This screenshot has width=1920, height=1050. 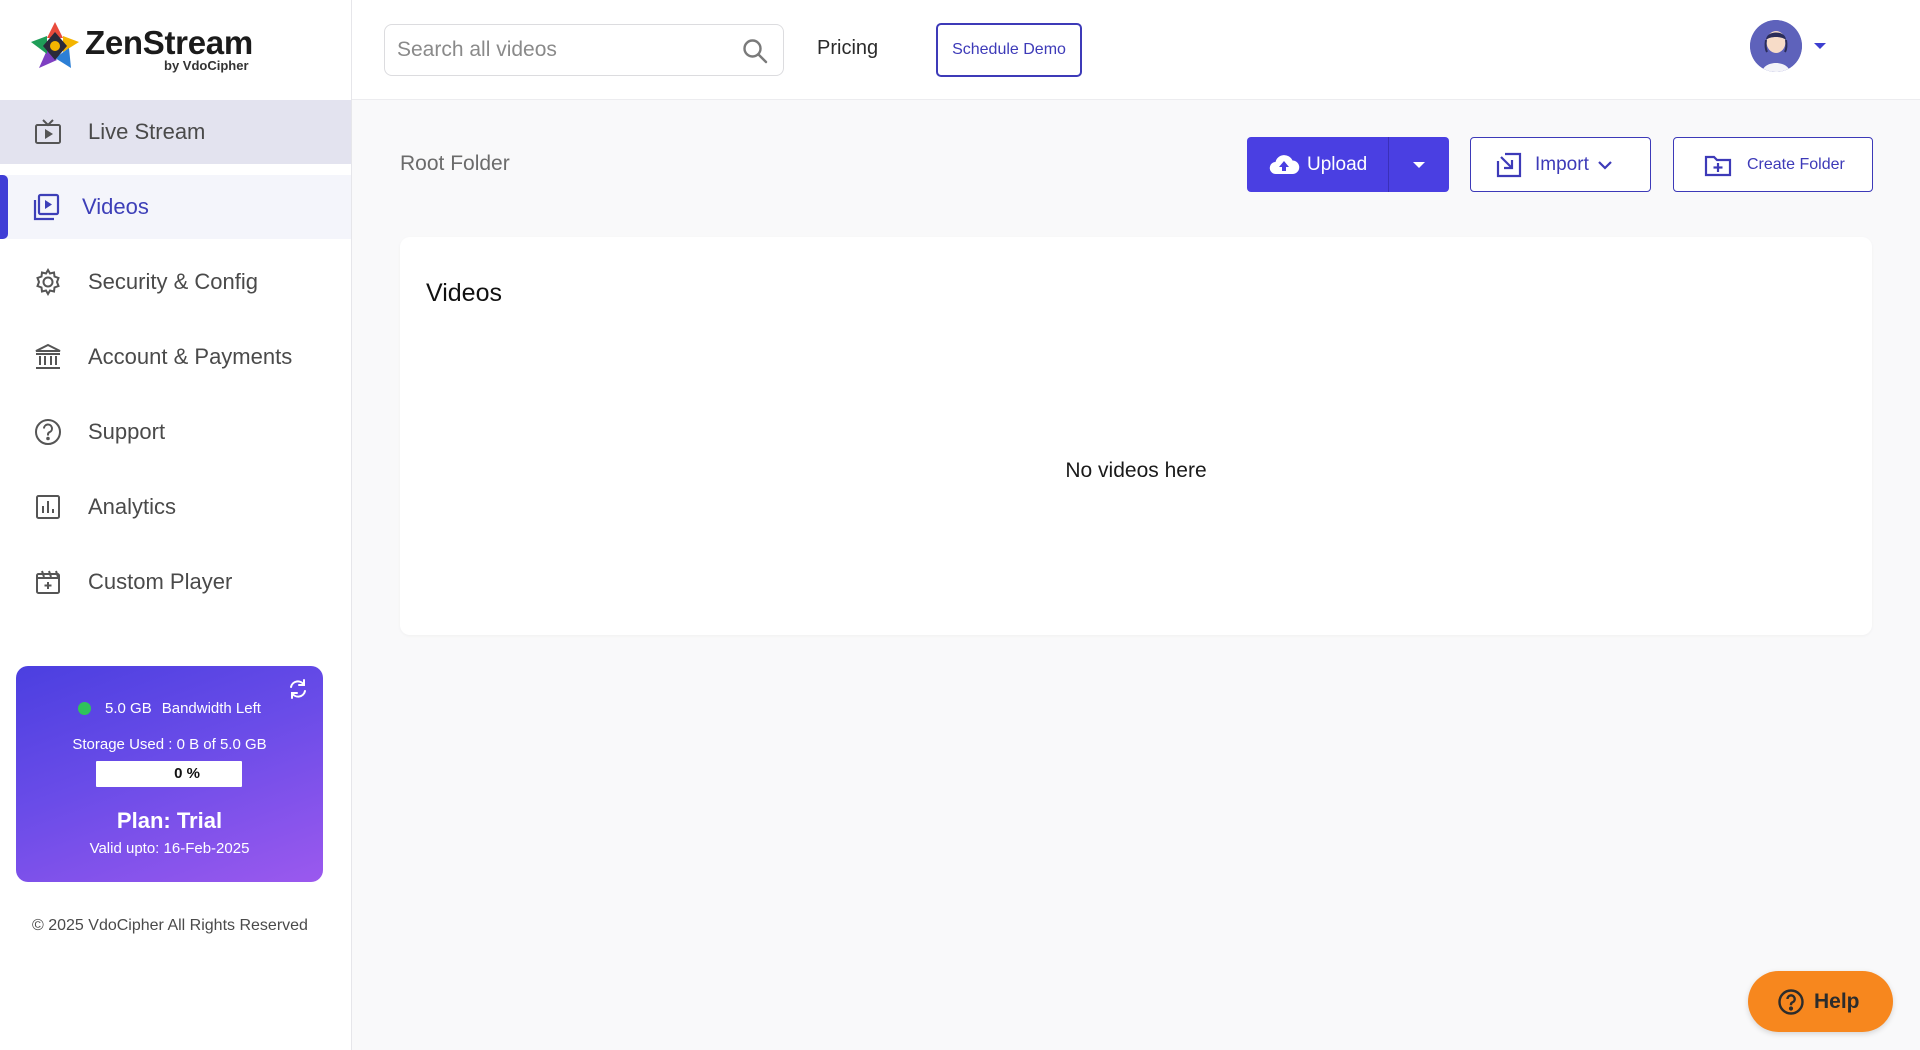 I want to click on brand-name: ZenStream, so click(x=169, y=42).